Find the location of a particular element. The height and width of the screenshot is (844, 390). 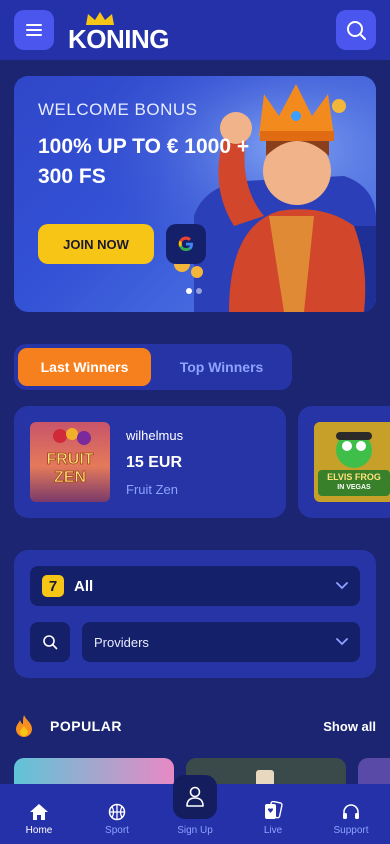

svg-text: IN VEGAS is located at coordinates (354, 487).